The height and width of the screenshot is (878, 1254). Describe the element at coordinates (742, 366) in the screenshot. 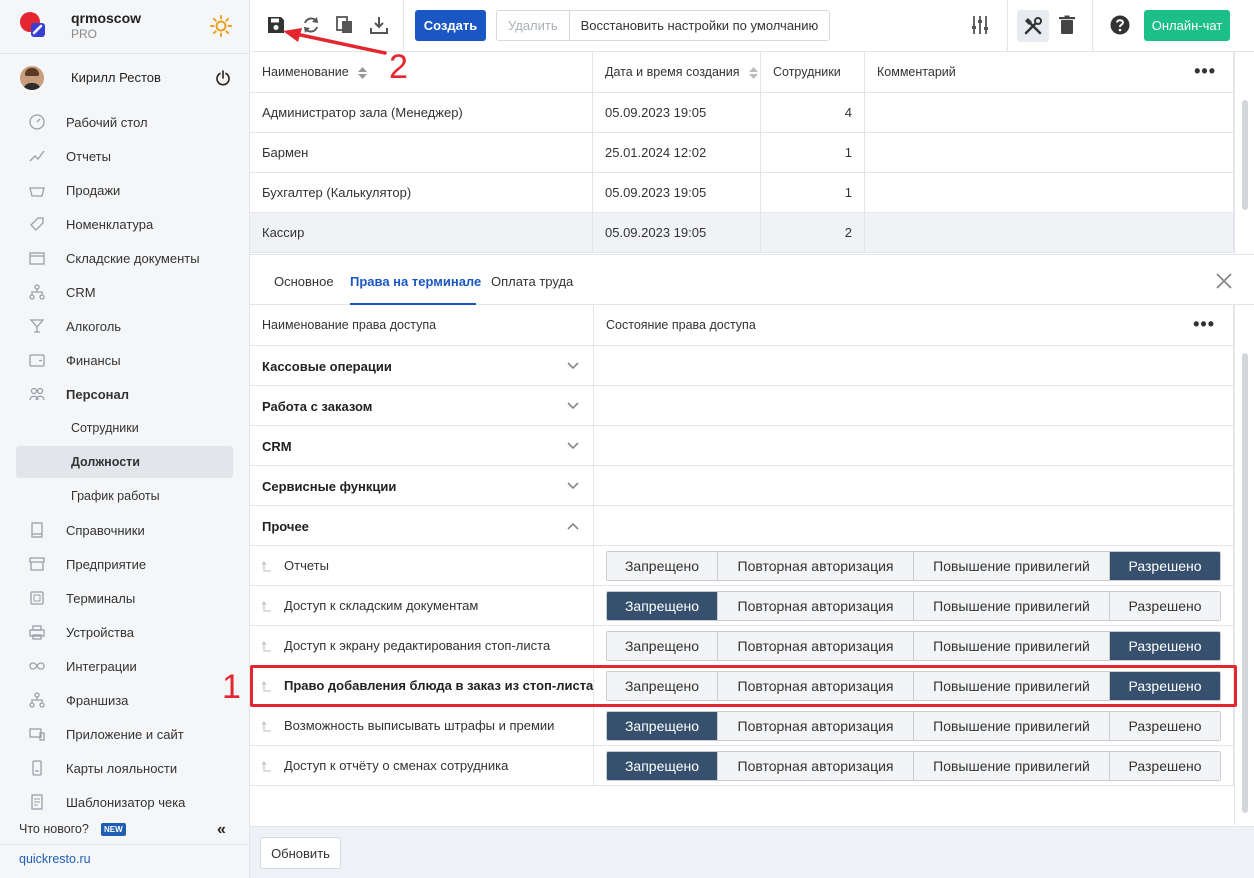

I see `permission-group-row: Кассовые операции` at that location.